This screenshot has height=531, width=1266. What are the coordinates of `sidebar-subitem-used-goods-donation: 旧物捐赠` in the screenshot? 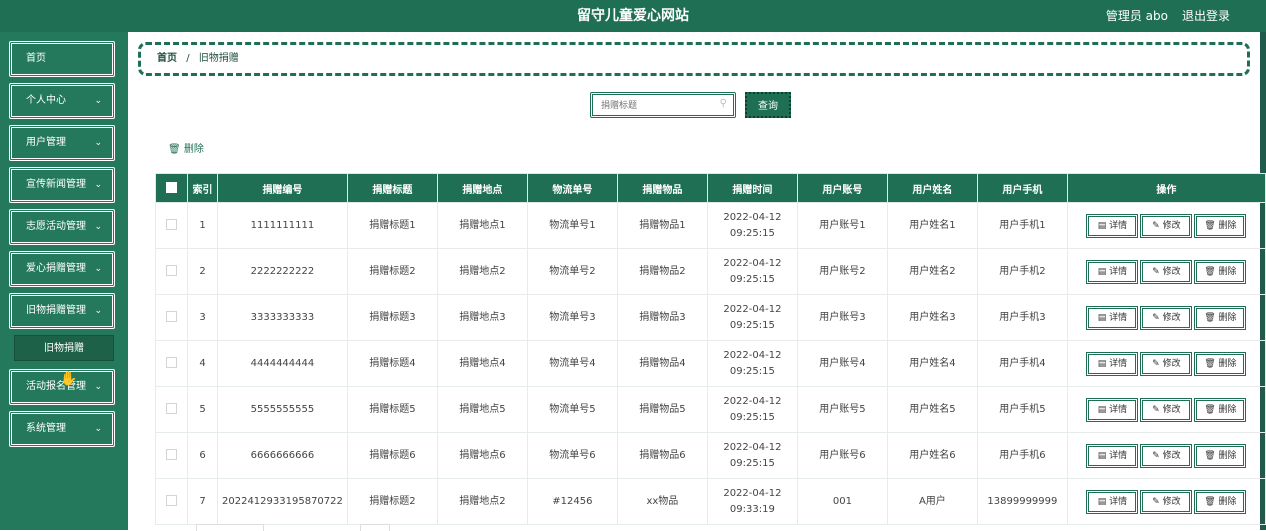 It's located at (64, 348).